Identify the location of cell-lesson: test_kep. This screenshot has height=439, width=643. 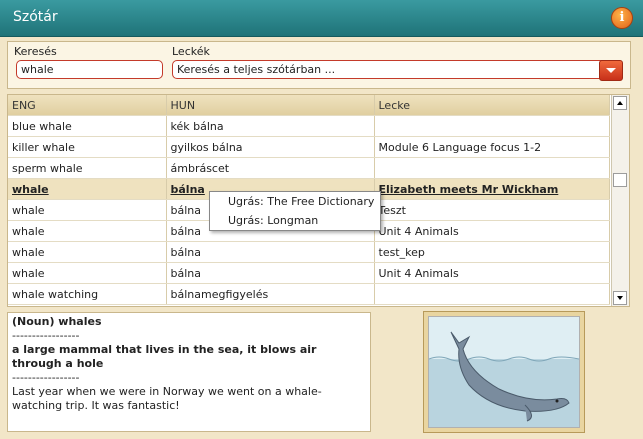
(492, 252).